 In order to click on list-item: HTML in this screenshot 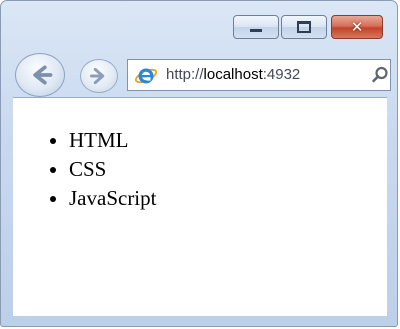, I will do `click(112, 140)`.